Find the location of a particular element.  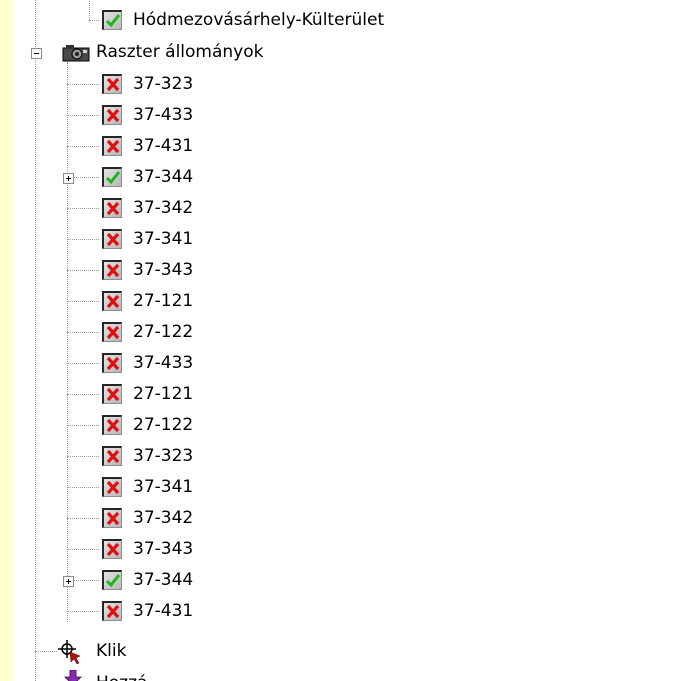

tree-group-raster: Raszter állományok is located at coordinates (352, 52).